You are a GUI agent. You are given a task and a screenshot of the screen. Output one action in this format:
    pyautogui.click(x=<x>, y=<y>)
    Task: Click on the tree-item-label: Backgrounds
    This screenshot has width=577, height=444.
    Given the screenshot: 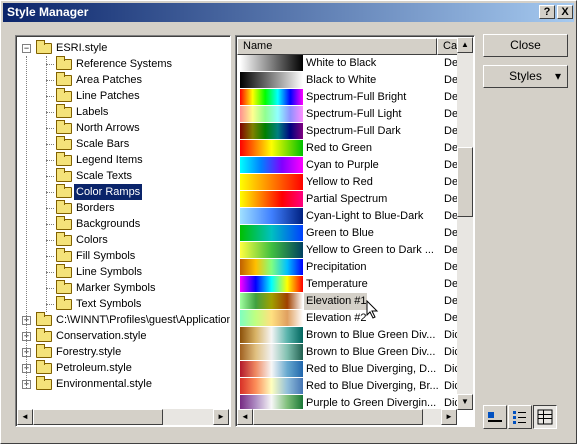 What is the action you would take?
    pyautogui.click(x=108, y=224)
    